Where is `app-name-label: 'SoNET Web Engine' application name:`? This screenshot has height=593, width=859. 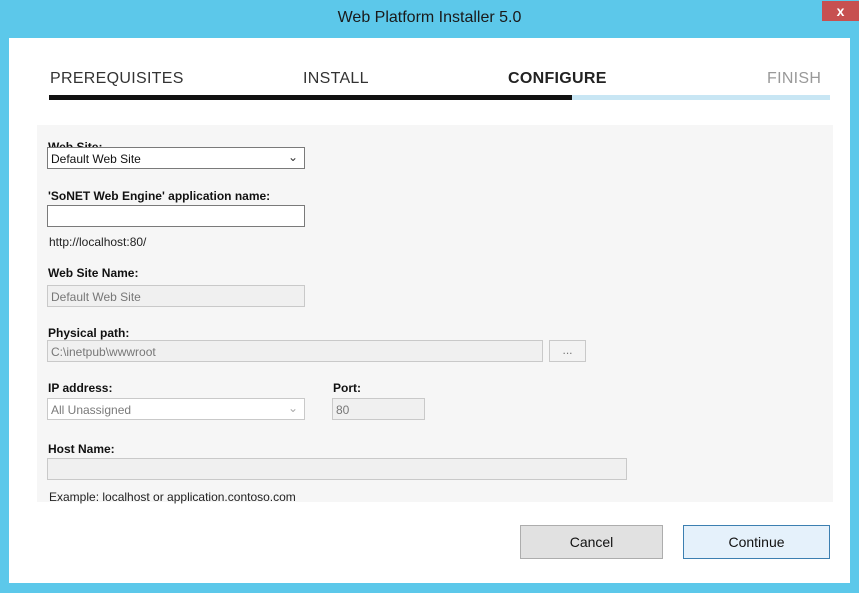 app-name-label: 'SoNET Web Engine' application name: is located at coordinates (159, 196).